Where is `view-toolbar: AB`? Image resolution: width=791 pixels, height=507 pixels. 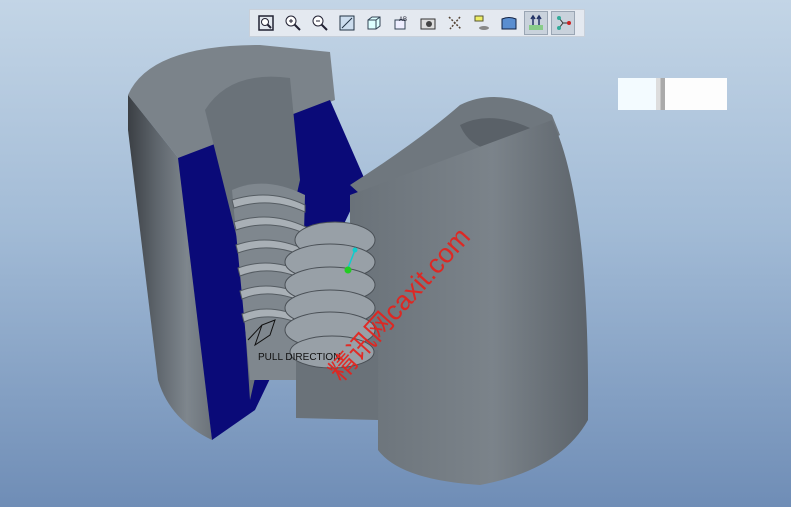 view-toolbar: AB is located at coordinates (417, 23).